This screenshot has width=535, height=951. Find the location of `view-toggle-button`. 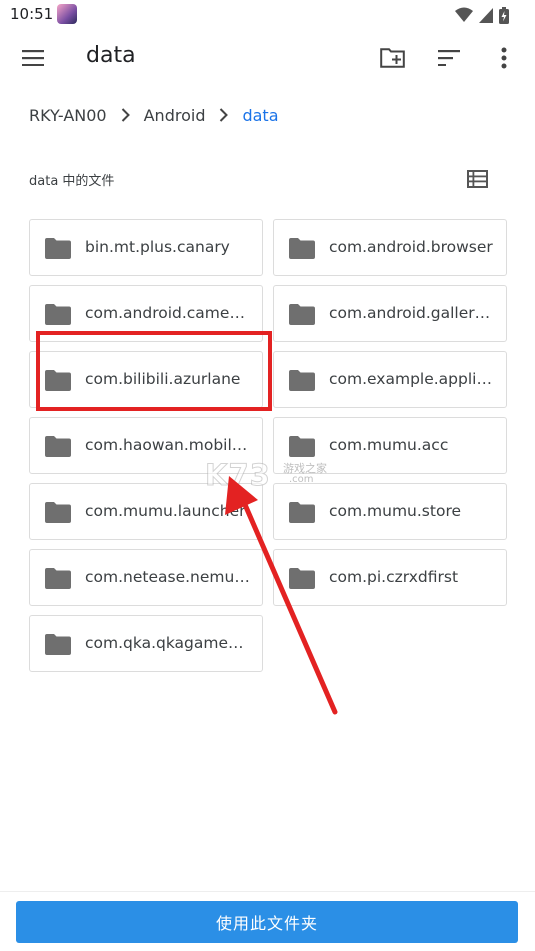

view-toggle-button is located at coordinates (477, 179).